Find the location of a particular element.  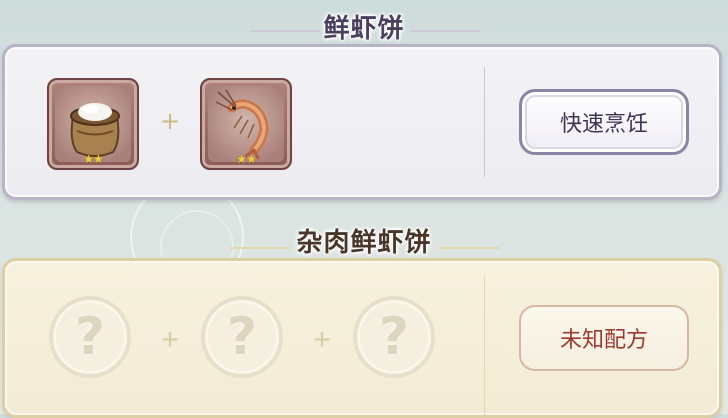

quick-cook-label: 快速烹饪 is located at coordinates (603, 124).